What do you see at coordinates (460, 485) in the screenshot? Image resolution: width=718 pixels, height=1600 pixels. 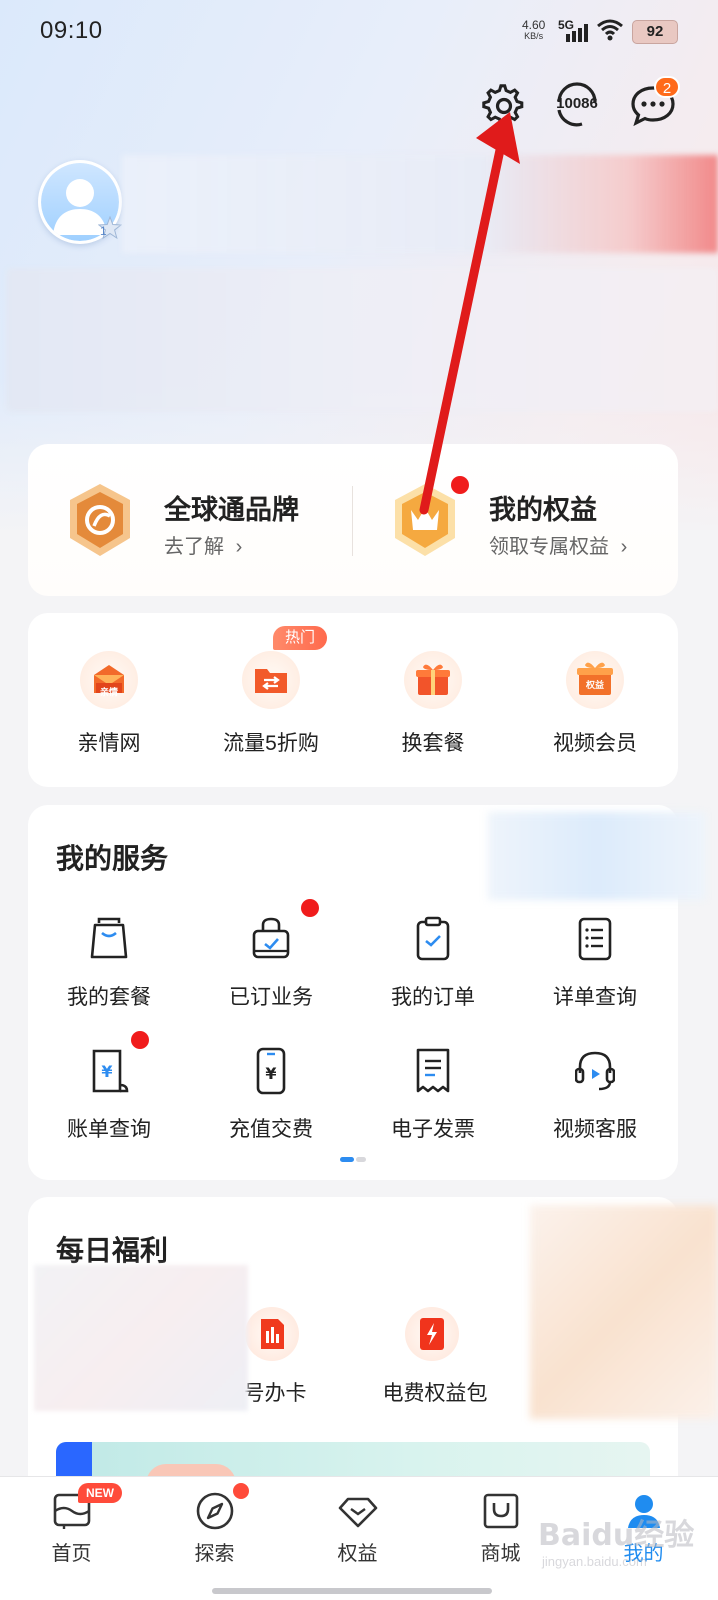 I see `rights-notification-dot` at bounding box center [460, 485].